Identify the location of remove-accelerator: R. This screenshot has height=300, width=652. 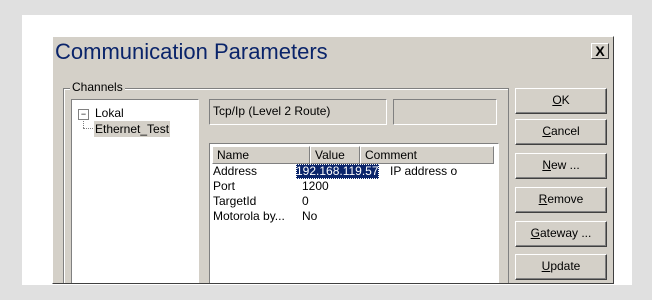
(543, 199).